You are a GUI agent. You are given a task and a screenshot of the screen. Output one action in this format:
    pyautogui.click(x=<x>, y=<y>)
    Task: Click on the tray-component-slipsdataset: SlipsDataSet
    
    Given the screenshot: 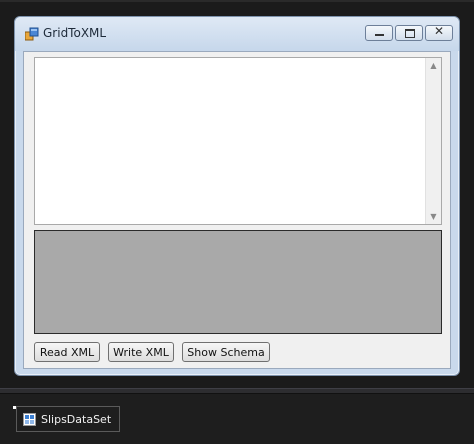 What is the action you would take?
    pyautogui.click(x=68, y=419)
    